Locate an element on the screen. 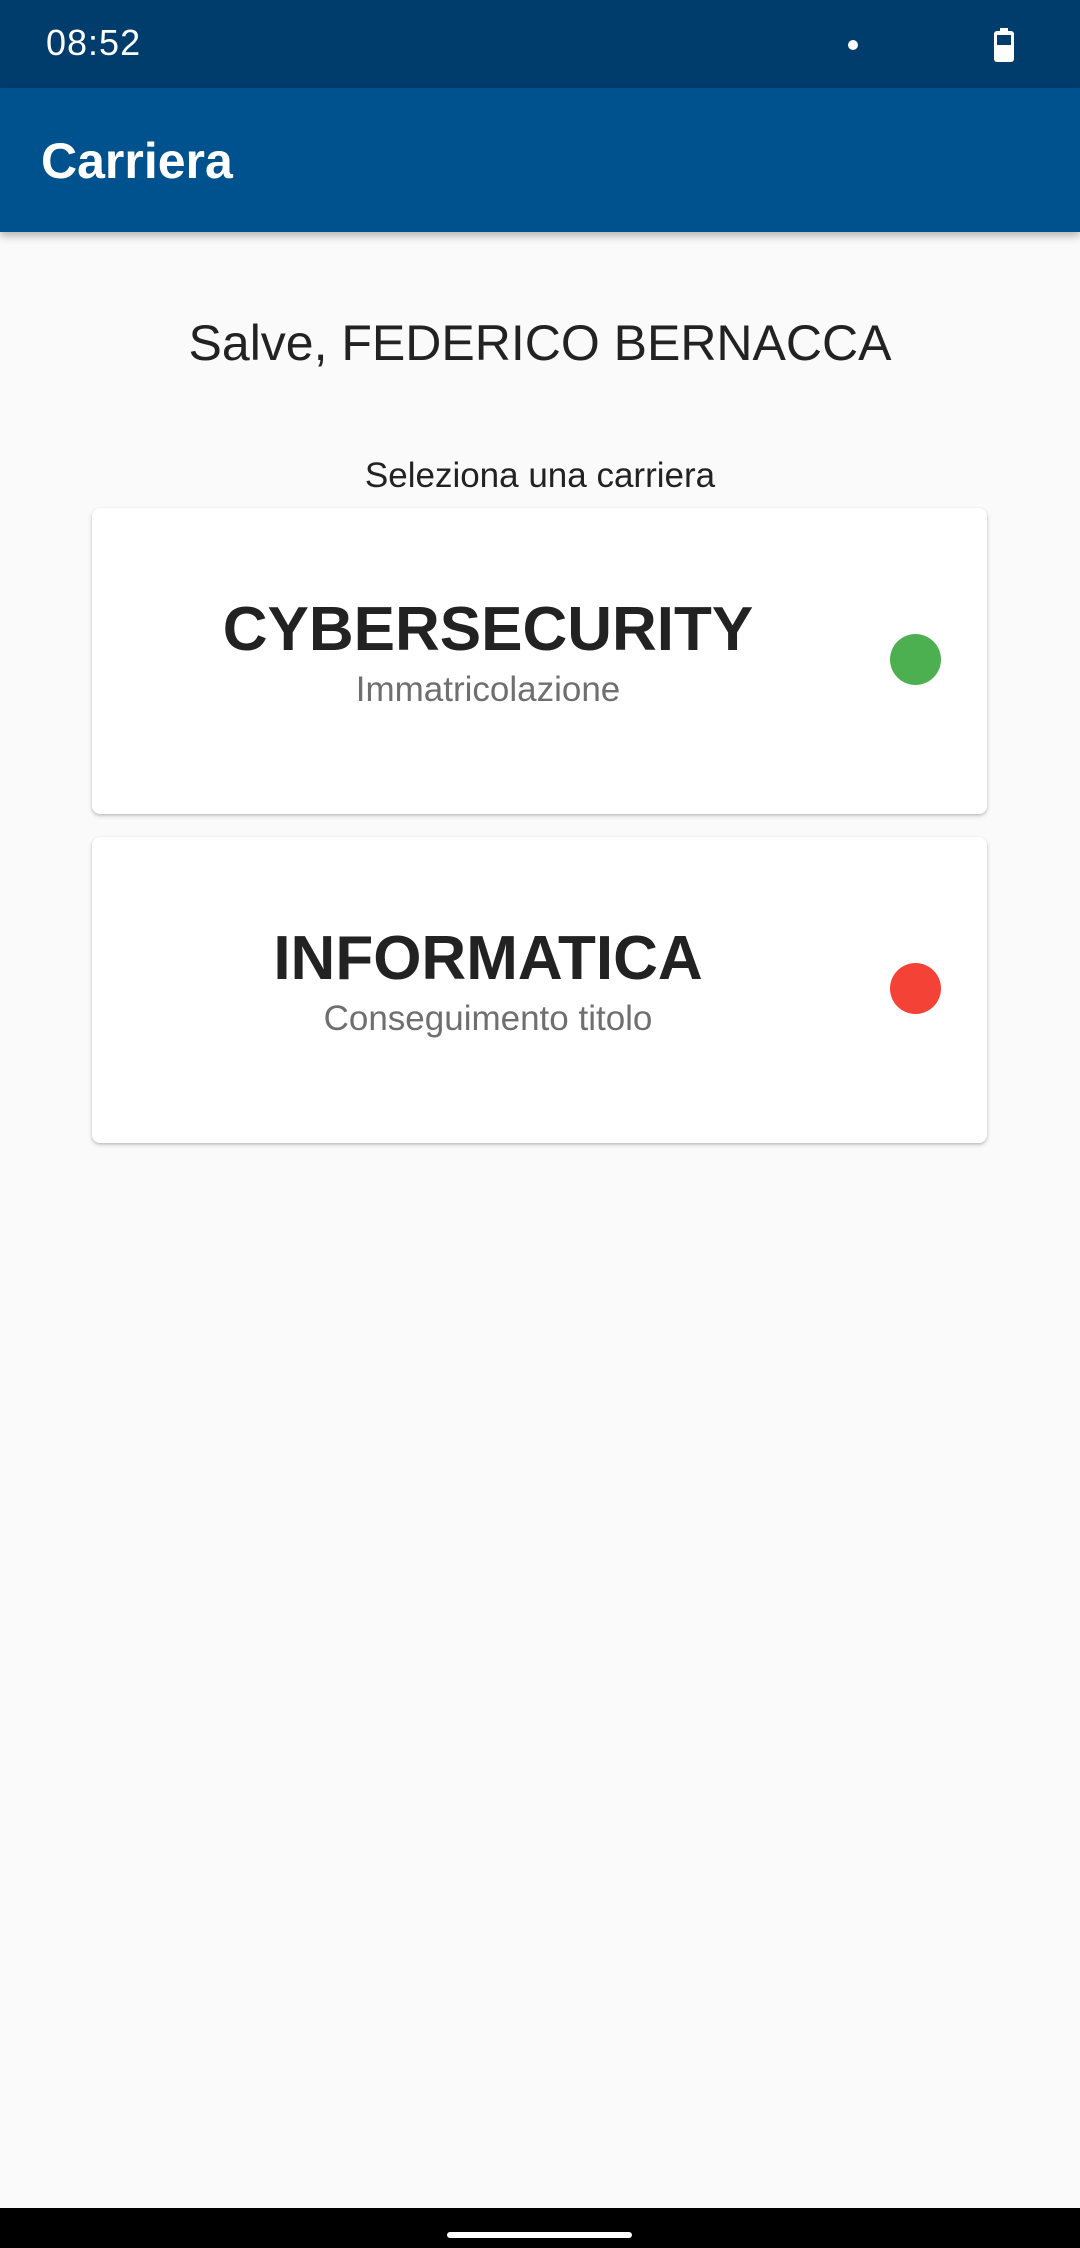 This screenshot has width=1080, height=2248. status-indicator-green-dot-icon is located at coordinates (915, 659).